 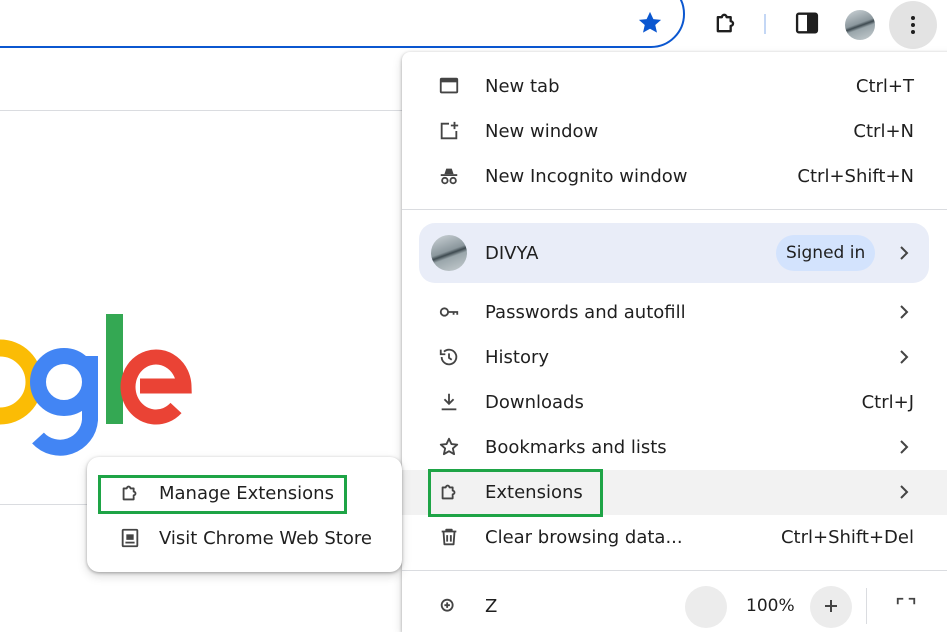 What do you see at coordinates (826, 253) in the screenshot?
I see `signed-in-badge: Signed in` at bounding box center [826, 253].